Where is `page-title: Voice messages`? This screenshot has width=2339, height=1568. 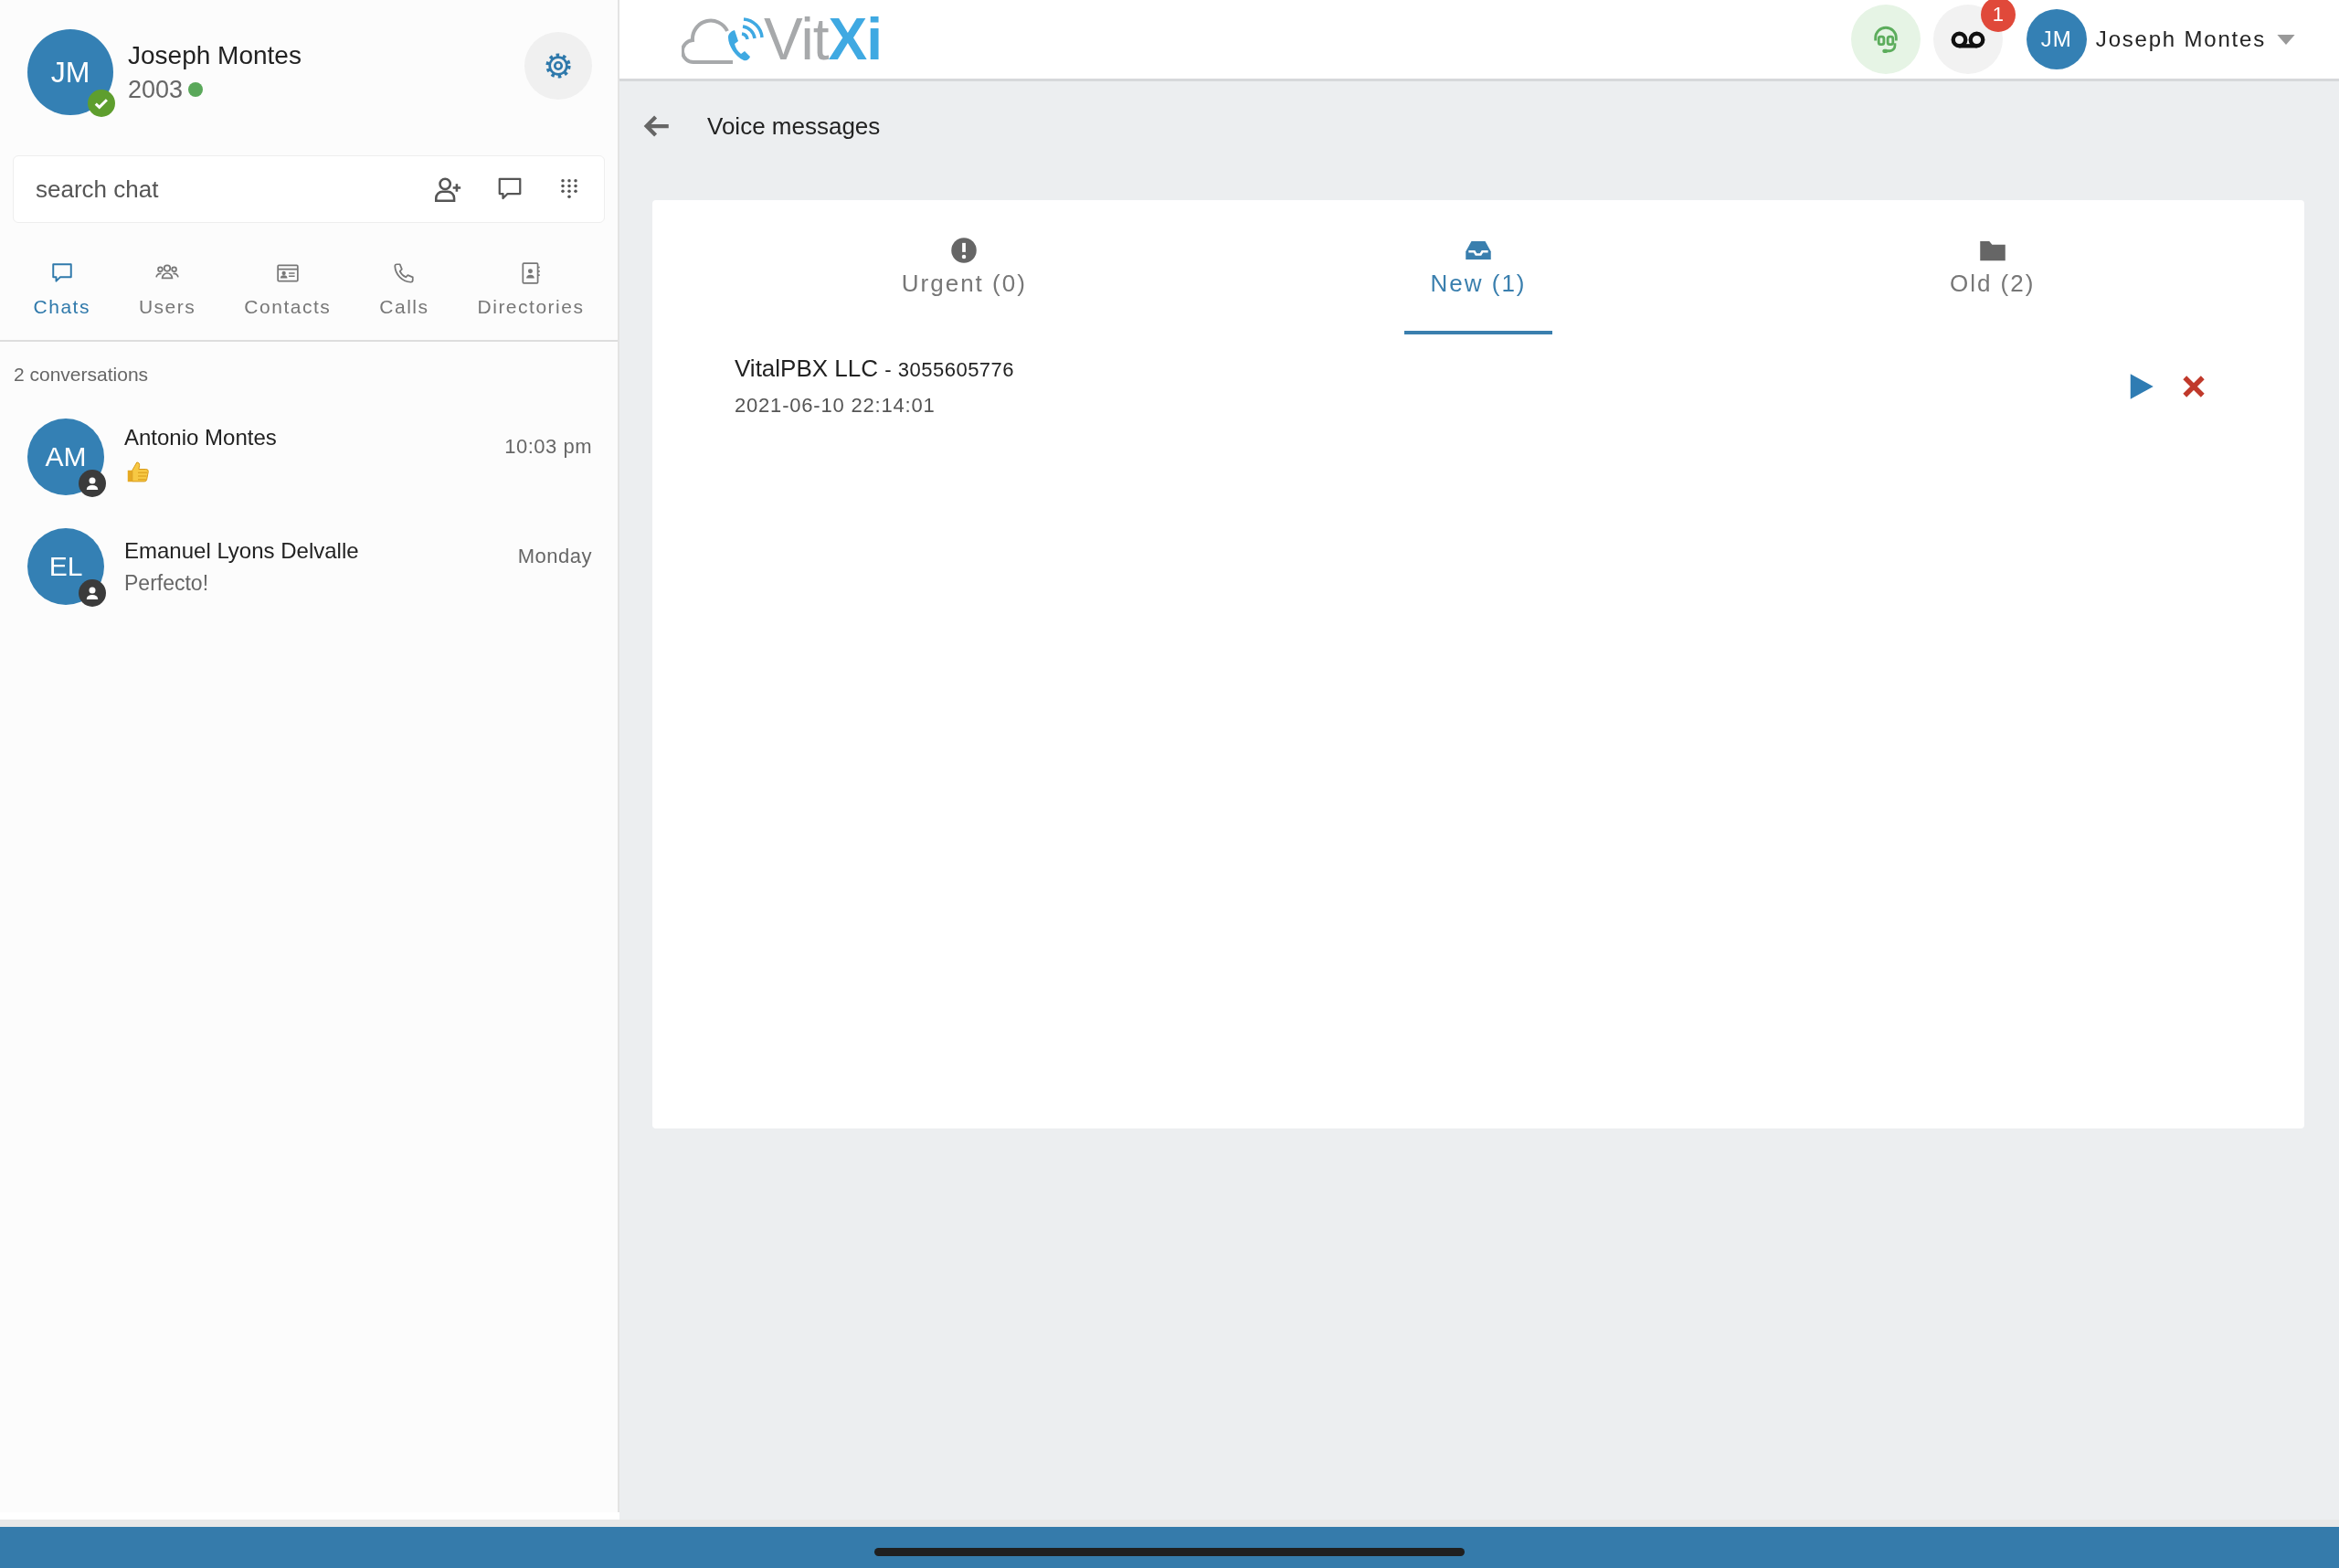 page-title: Voice messages is located at coordinates (794, 126).